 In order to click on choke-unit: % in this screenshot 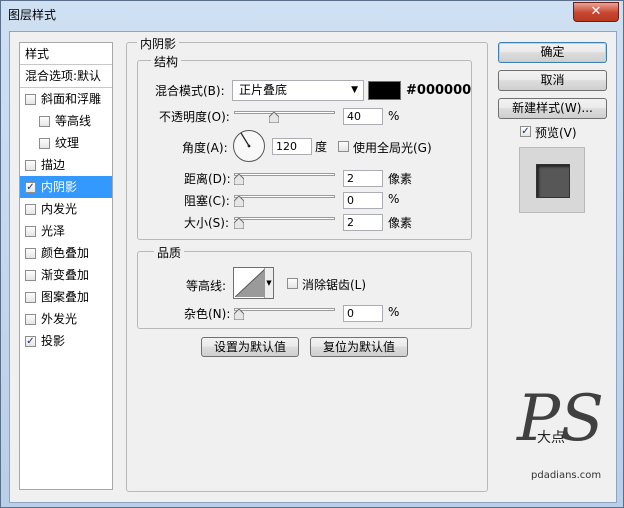, I will do `click(394, 199)`.